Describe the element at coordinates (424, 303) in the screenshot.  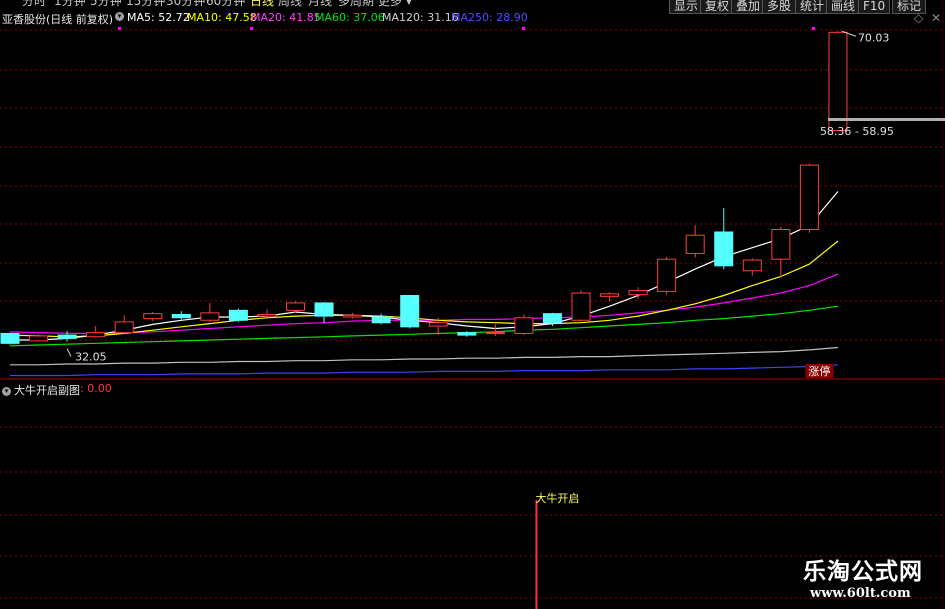
I see `ma20-line` at that location.